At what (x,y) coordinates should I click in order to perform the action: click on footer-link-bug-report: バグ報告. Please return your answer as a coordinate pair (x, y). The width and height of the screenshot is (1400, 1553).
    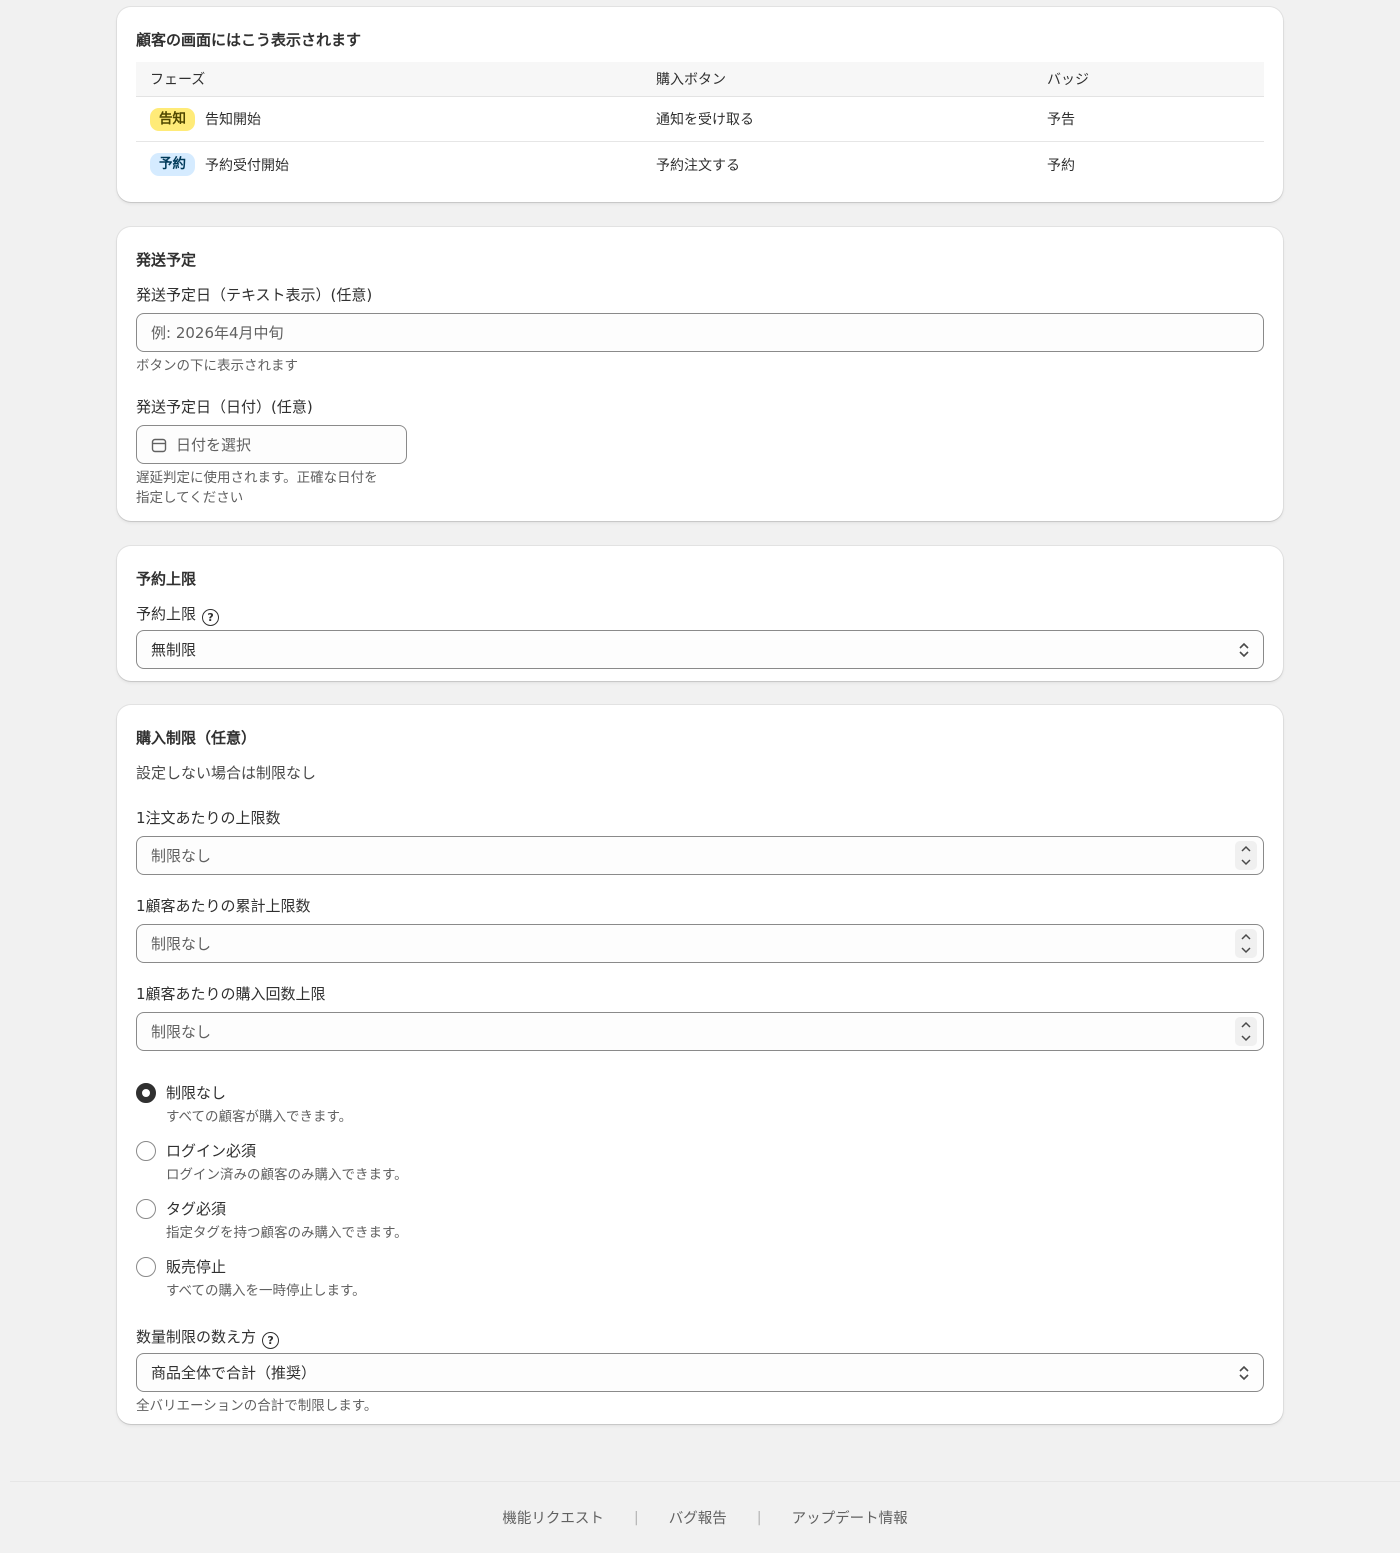
    Looking at the image, I should click on (698, 1517).